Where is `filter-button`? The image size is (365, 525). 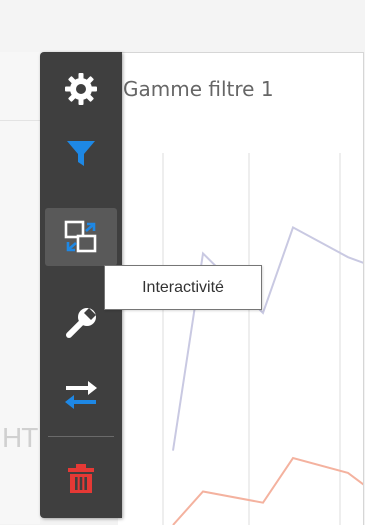
filter-button is located at coordinates (81, 153).